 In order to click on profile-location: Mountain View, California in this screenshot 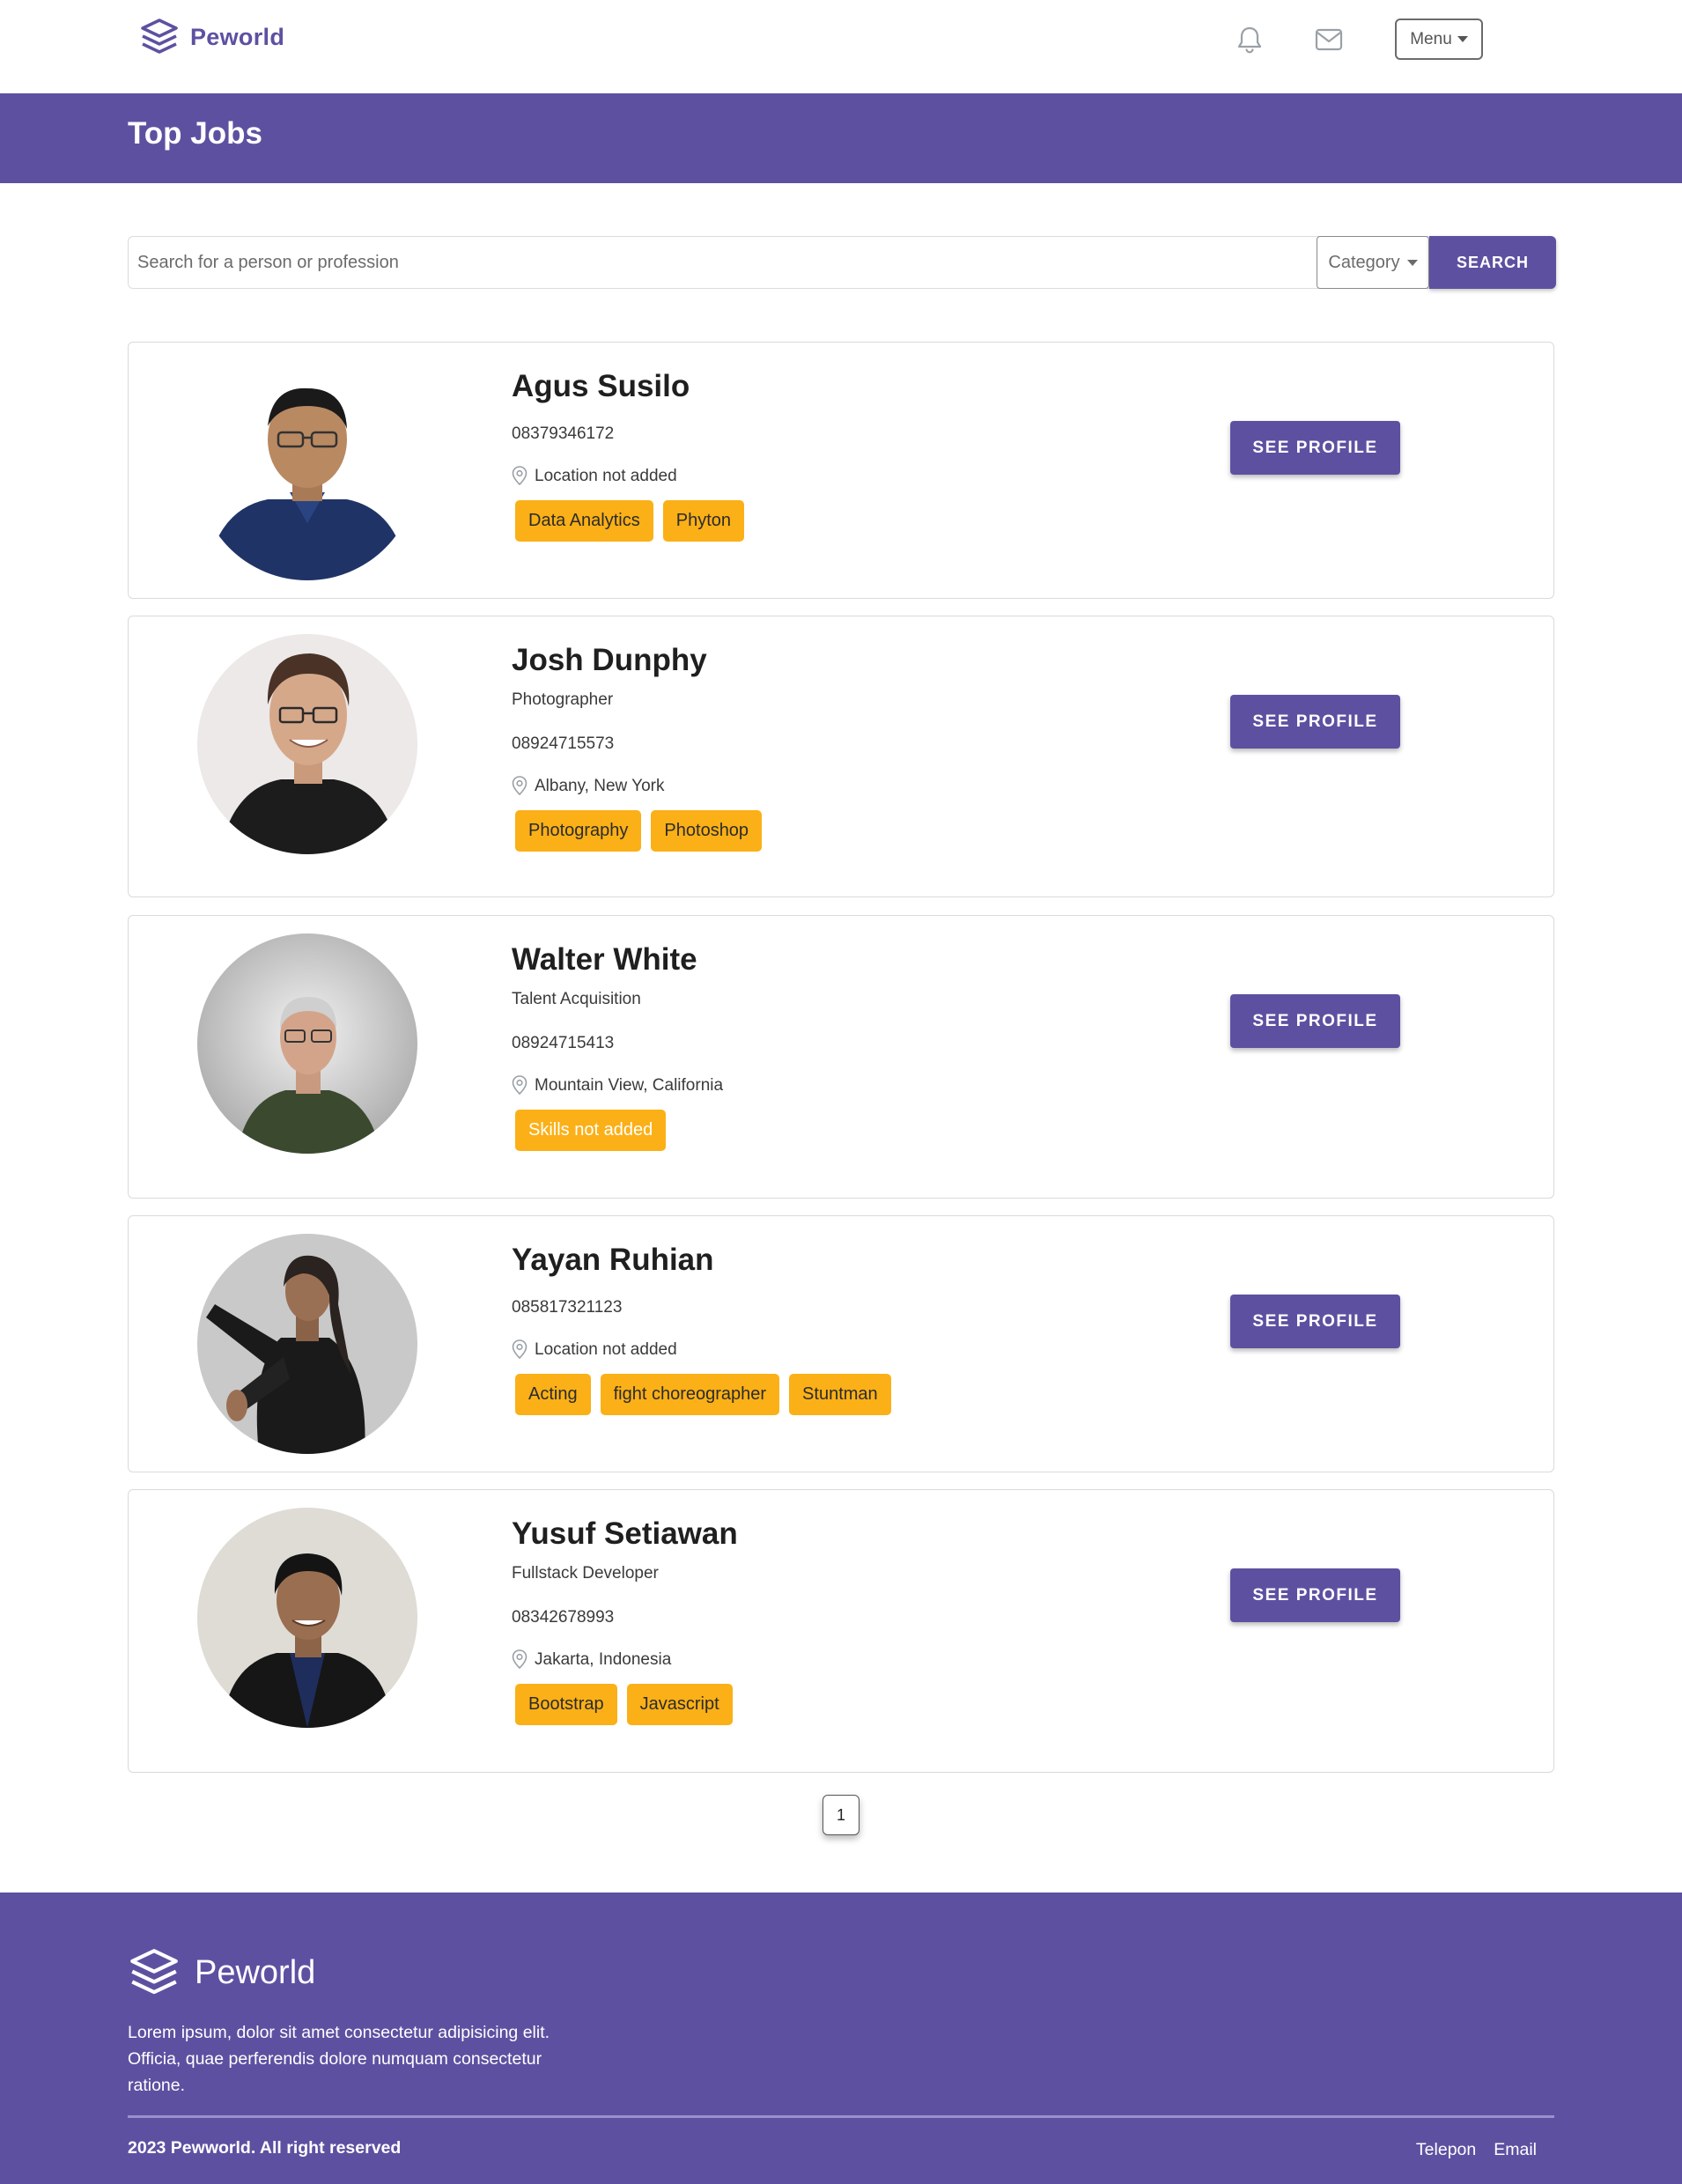, I will do `click(617, 1085)`.